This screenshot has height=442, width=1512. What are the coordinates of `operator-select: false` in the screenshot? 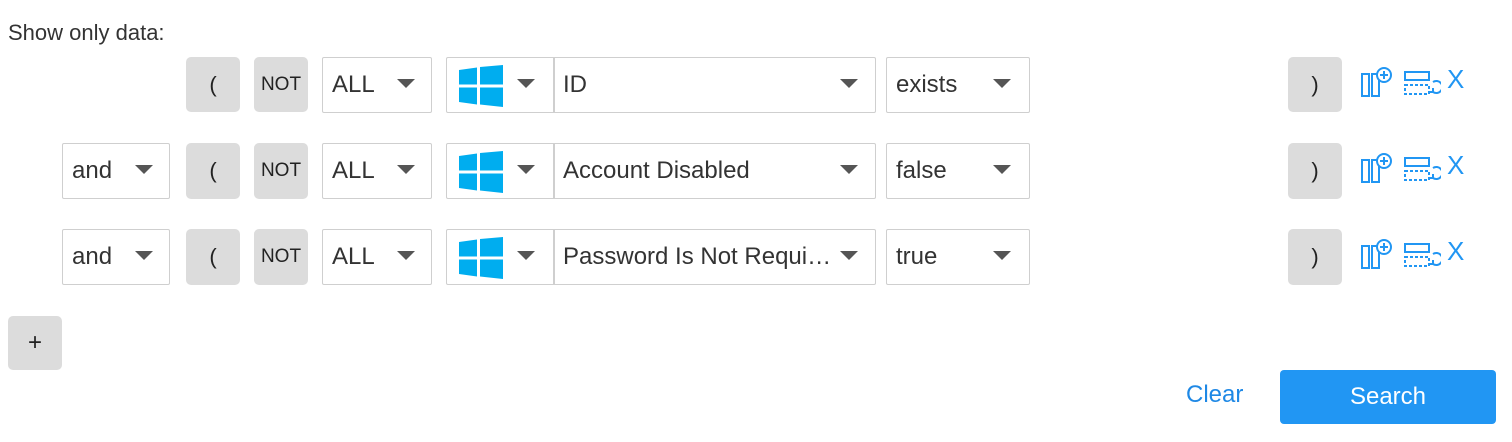 It's located at (958, 171).